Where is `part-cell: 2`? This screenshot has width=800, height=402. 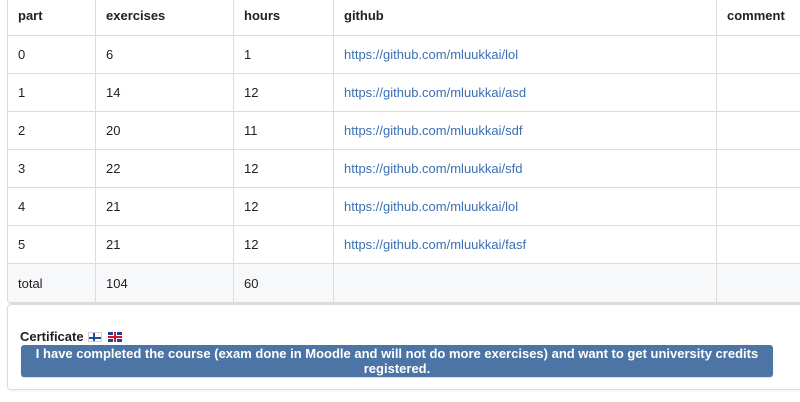
part-cell: 2 is located at coordinates (52, 130).